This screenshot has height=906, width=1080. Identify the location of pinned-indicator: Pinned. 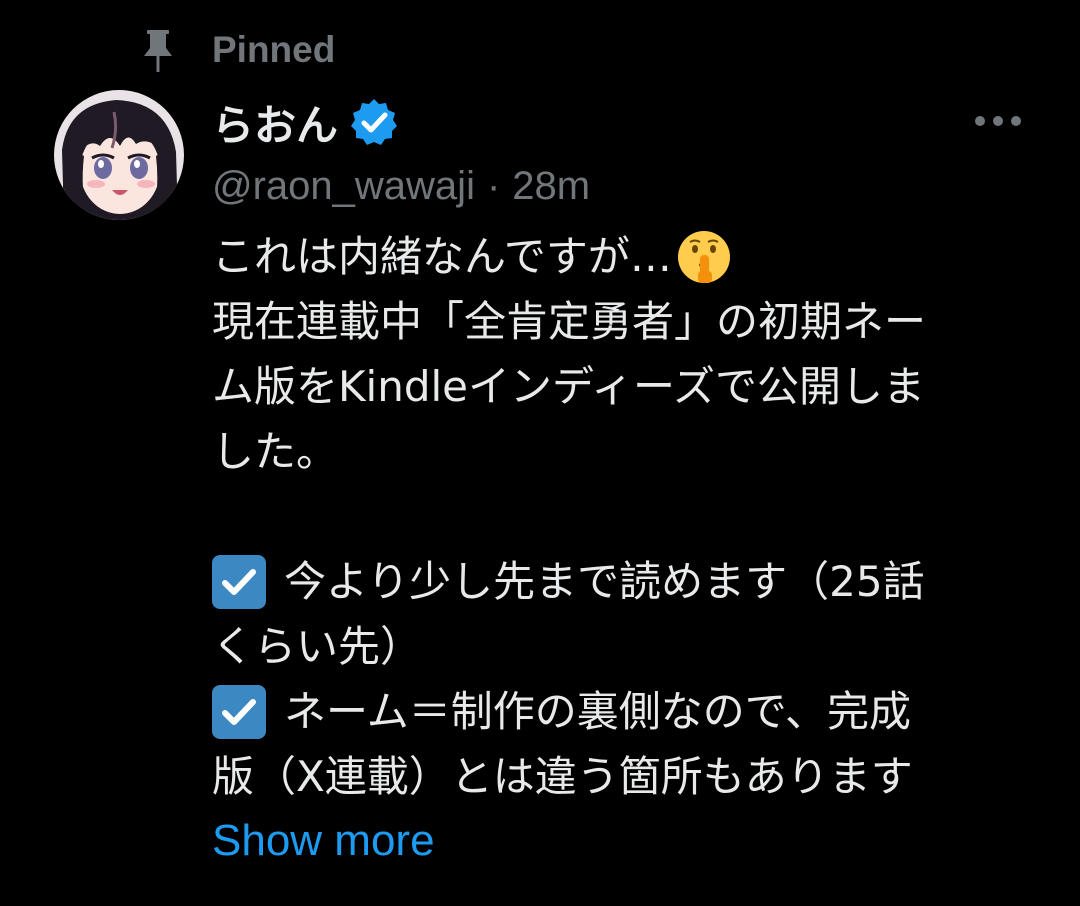
(236, 50).